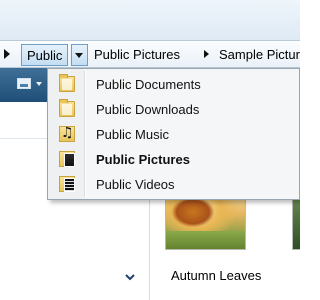 Image resolution: width=320 pixels, height=300 pixels. Describe the element at coordinates (132, 134) in the screenshot. I see `menu-item-label: Public Music` at that location.